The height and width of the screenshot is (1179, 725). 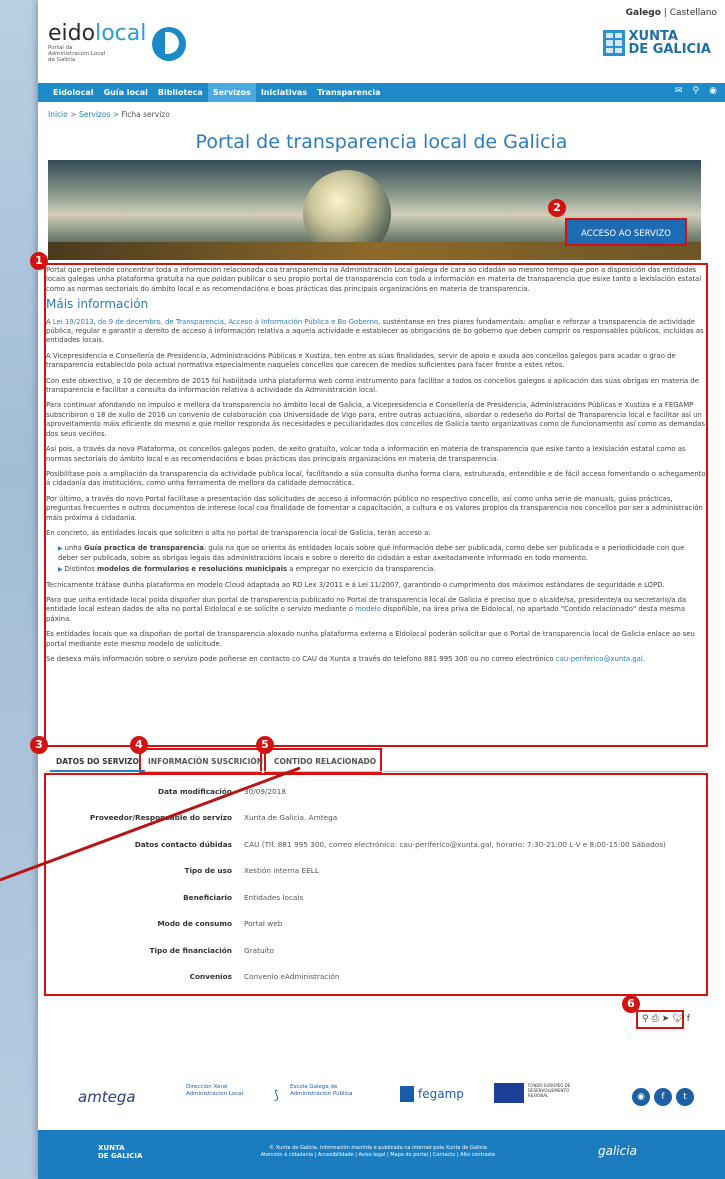 I want to click on tab-datos-servizo: DATOS DO SERVIZO, so click(x=97, y=762).